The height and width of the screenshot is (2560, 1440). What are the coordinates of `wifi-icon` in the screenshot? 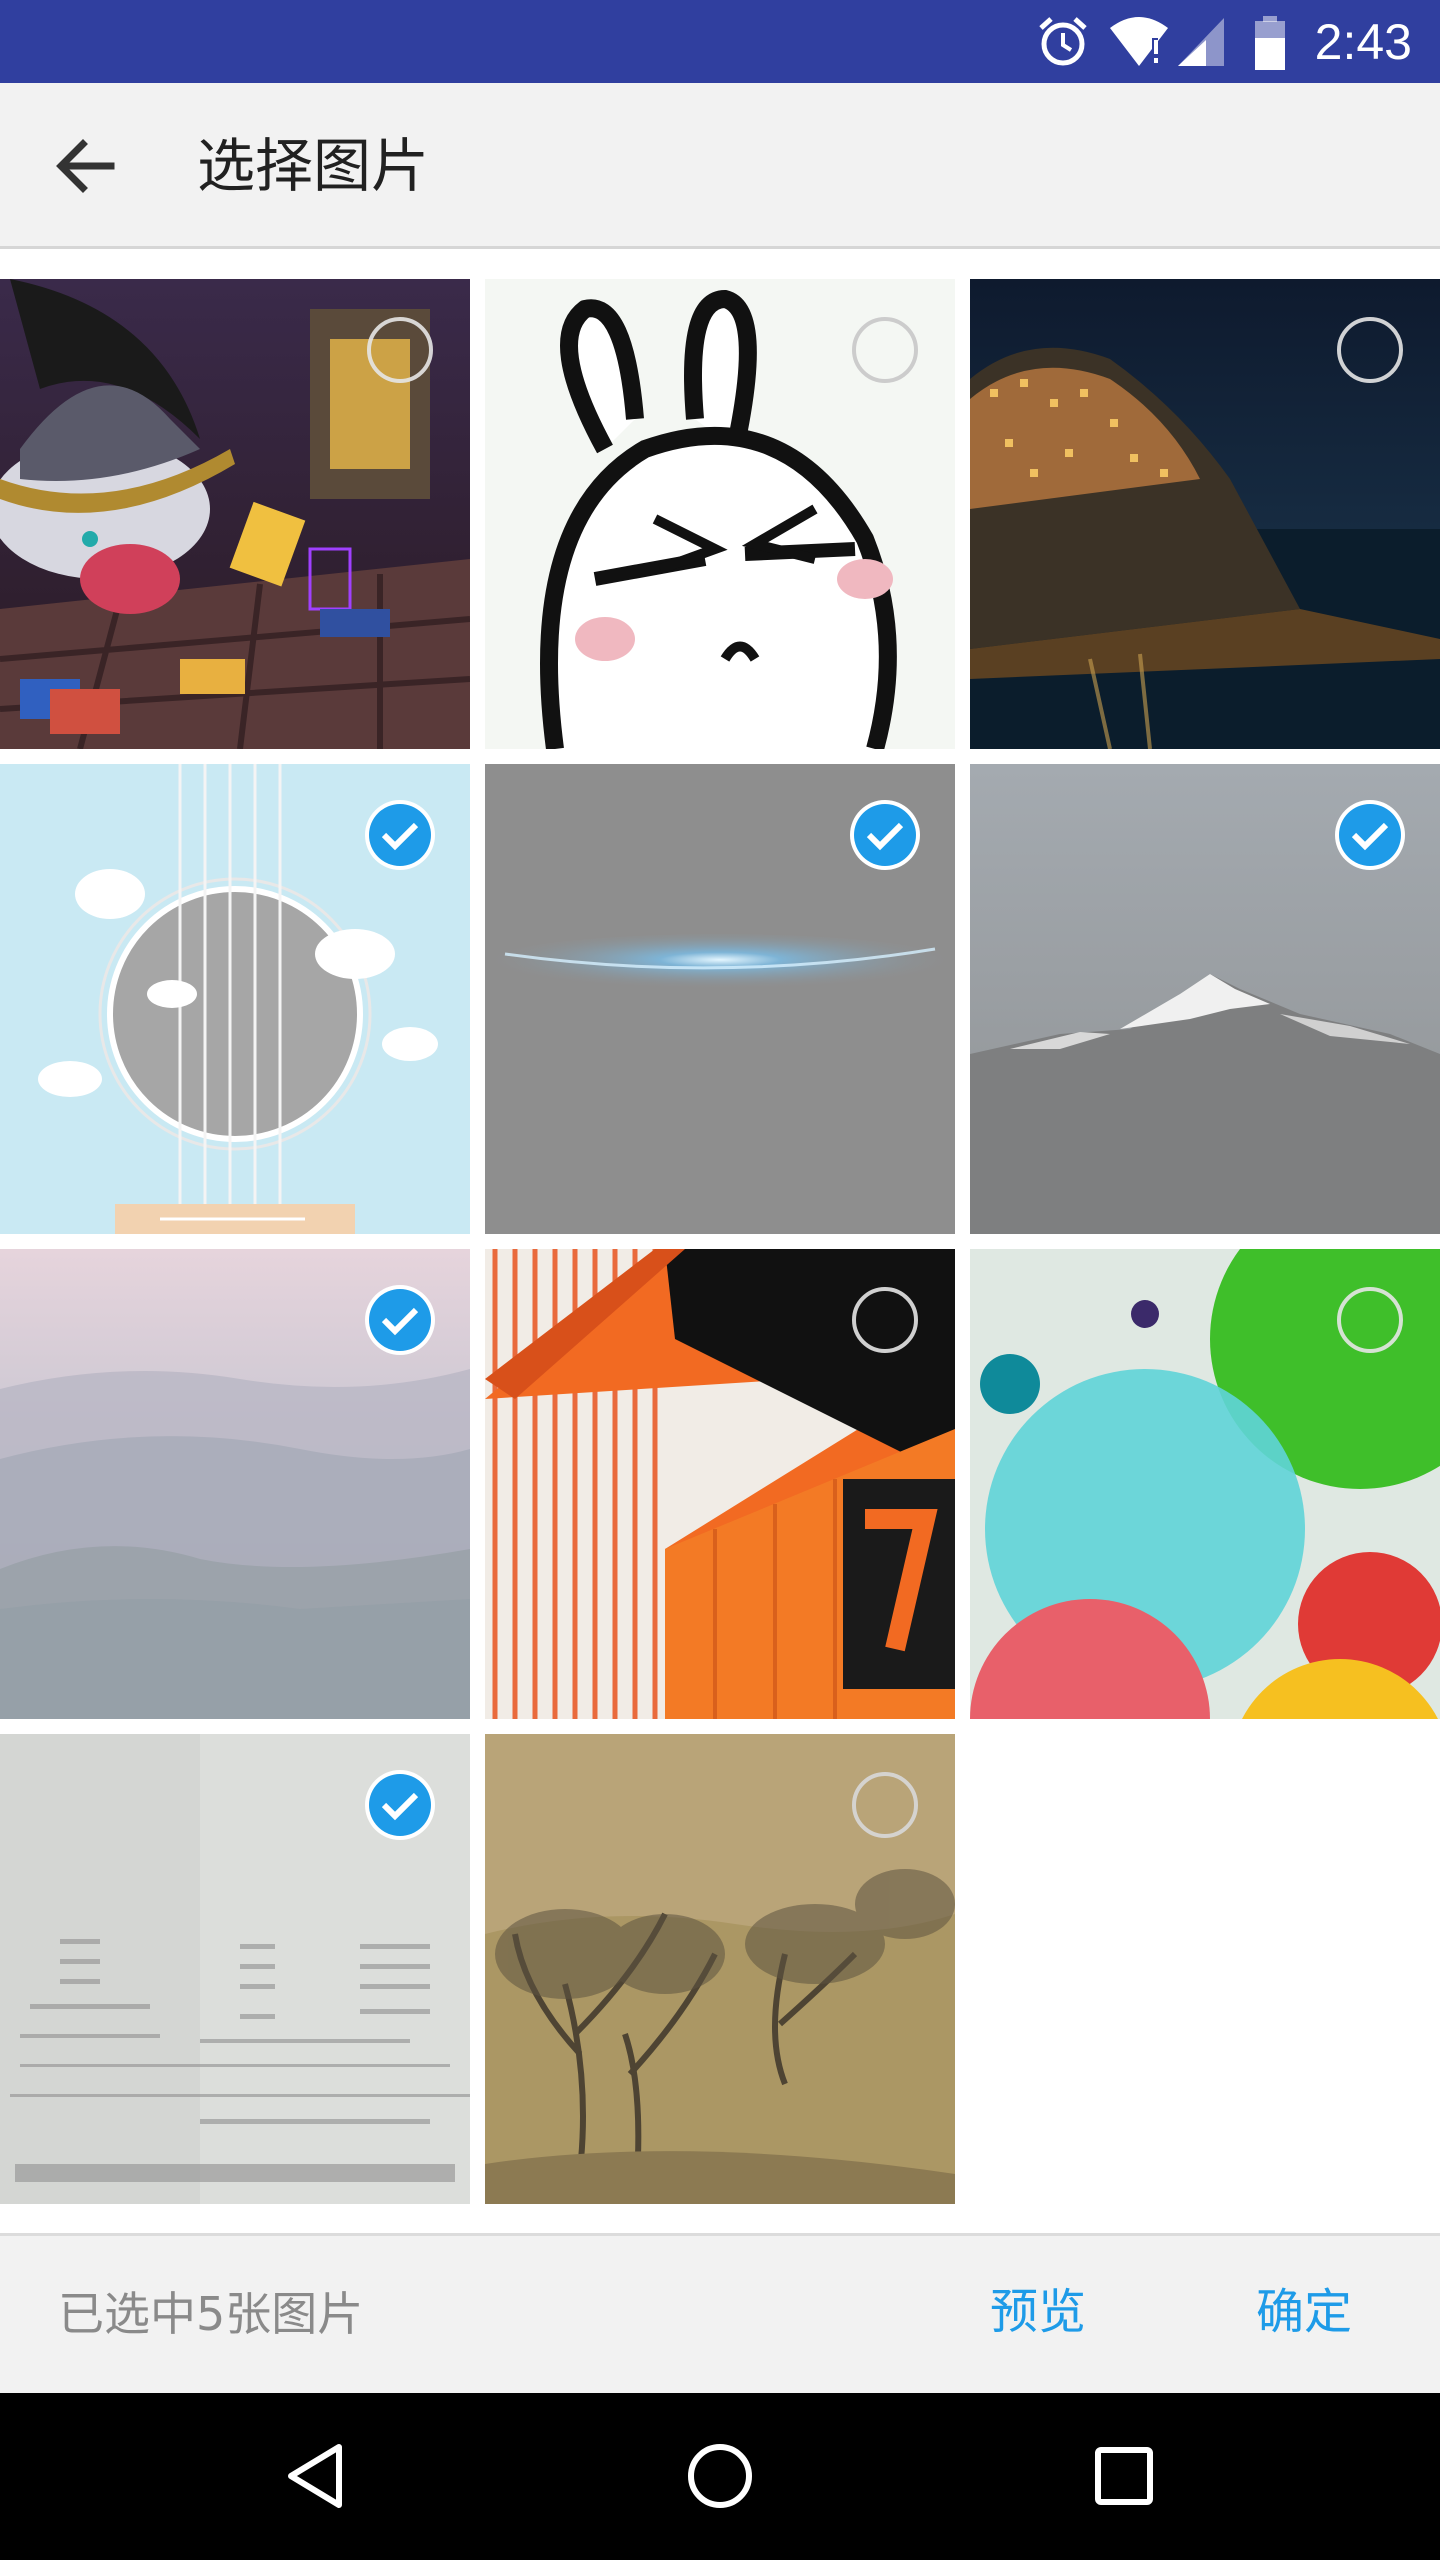 It's located at (1139, 41).